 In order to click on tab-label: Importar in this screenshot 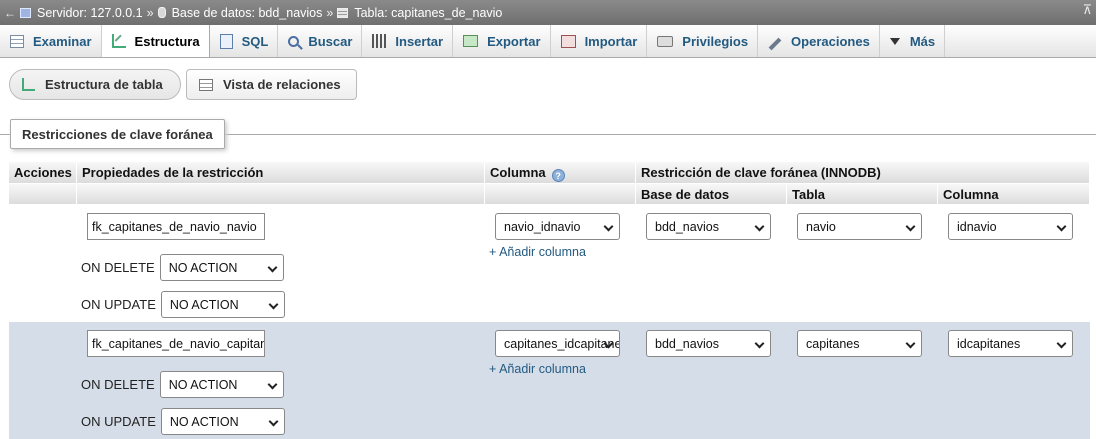, I will do `click(611, 41)`.